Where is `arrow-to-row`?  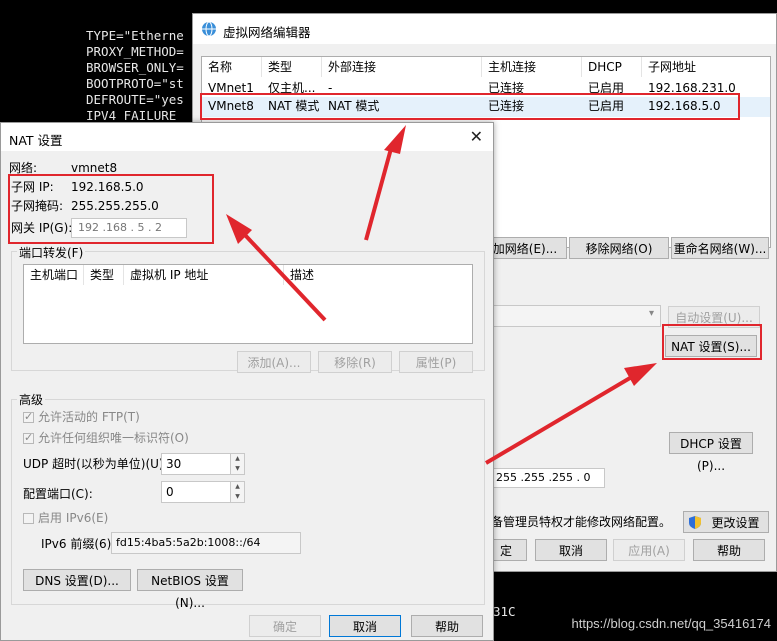 arrow-to-row is located at coordinates (385, 183).